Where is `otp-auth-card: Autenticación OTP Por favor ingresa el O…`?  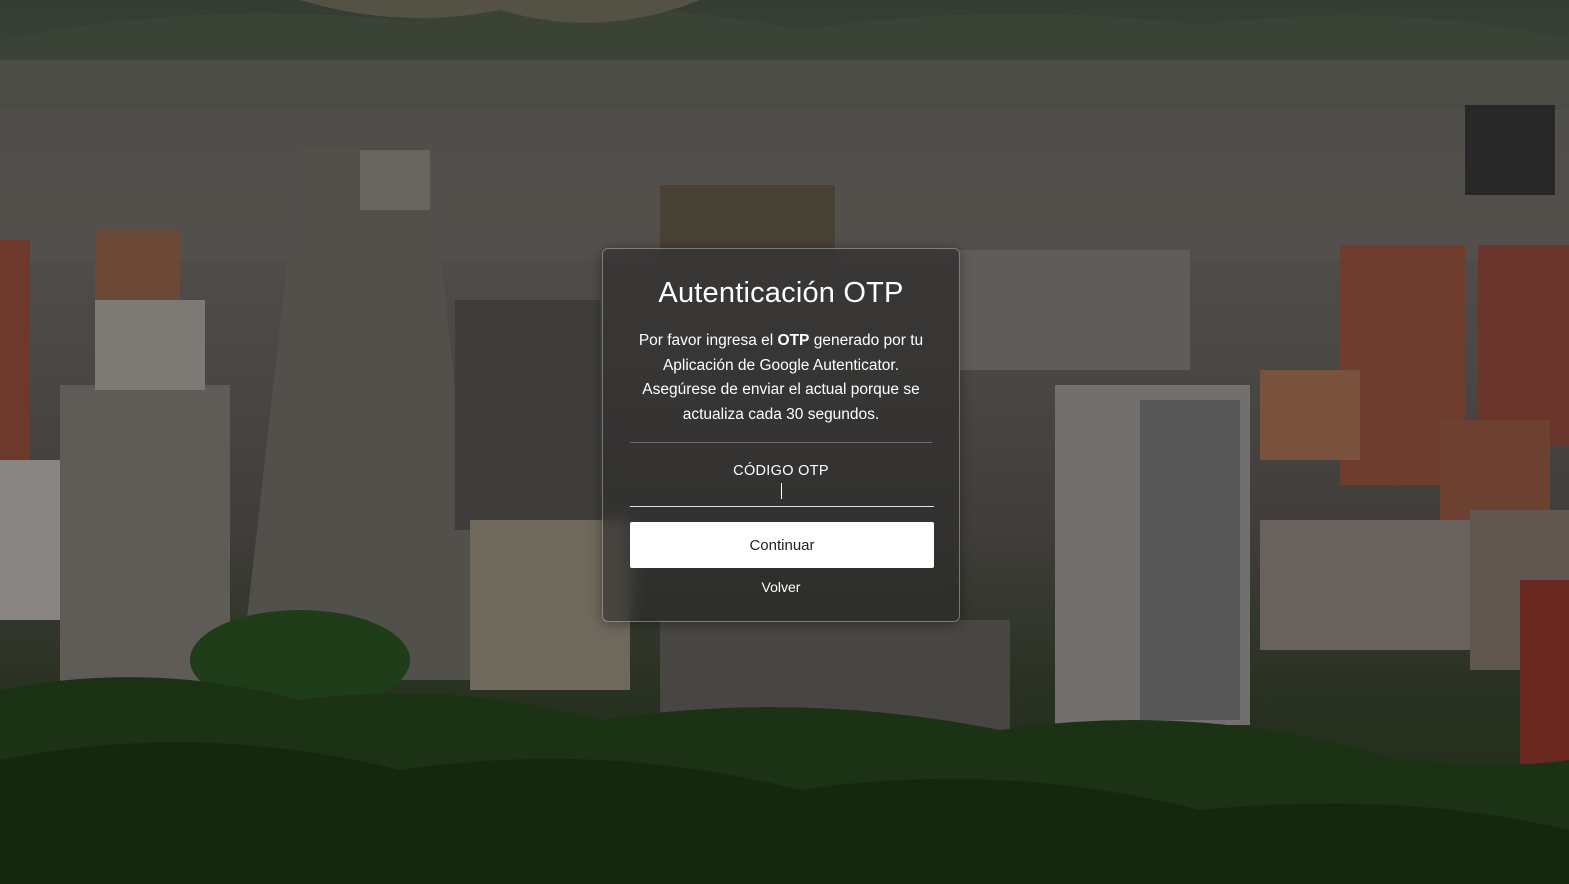
otp-auth-card: Autenticación OTP Por favor ingresa el O… is located at coordinates (781, 435).